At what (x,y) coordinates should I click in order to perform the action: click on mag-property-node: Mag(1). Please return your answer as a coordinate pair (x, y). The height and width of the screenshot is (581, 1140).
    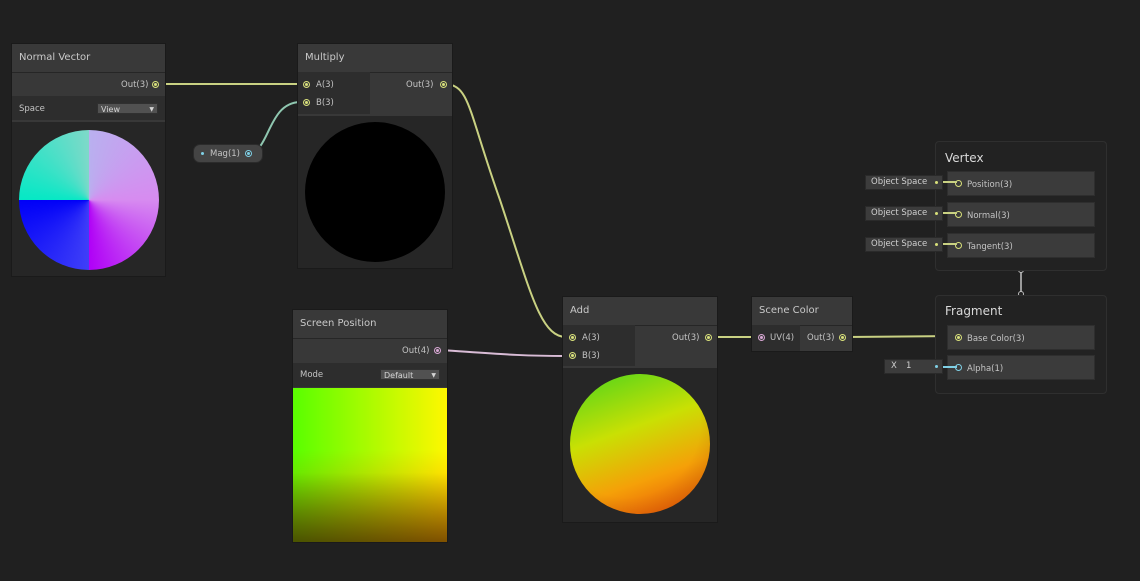
    Looking at the image, I should click on (228, 153).